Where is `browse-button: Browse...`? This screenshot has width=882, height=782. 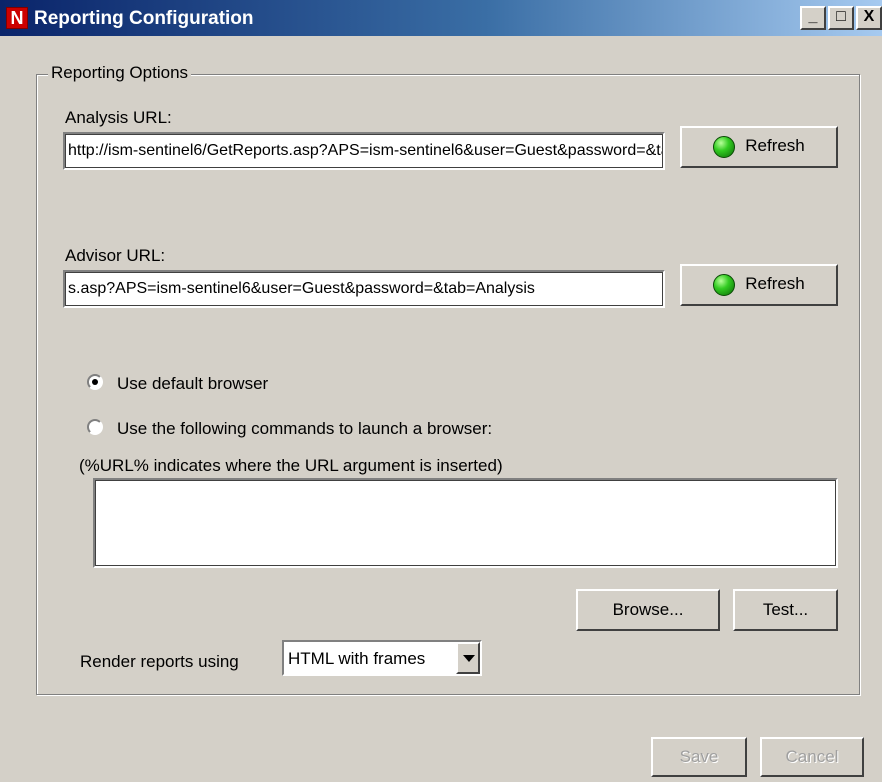 browse-button: Browse... is located at coordinates (648, 610).